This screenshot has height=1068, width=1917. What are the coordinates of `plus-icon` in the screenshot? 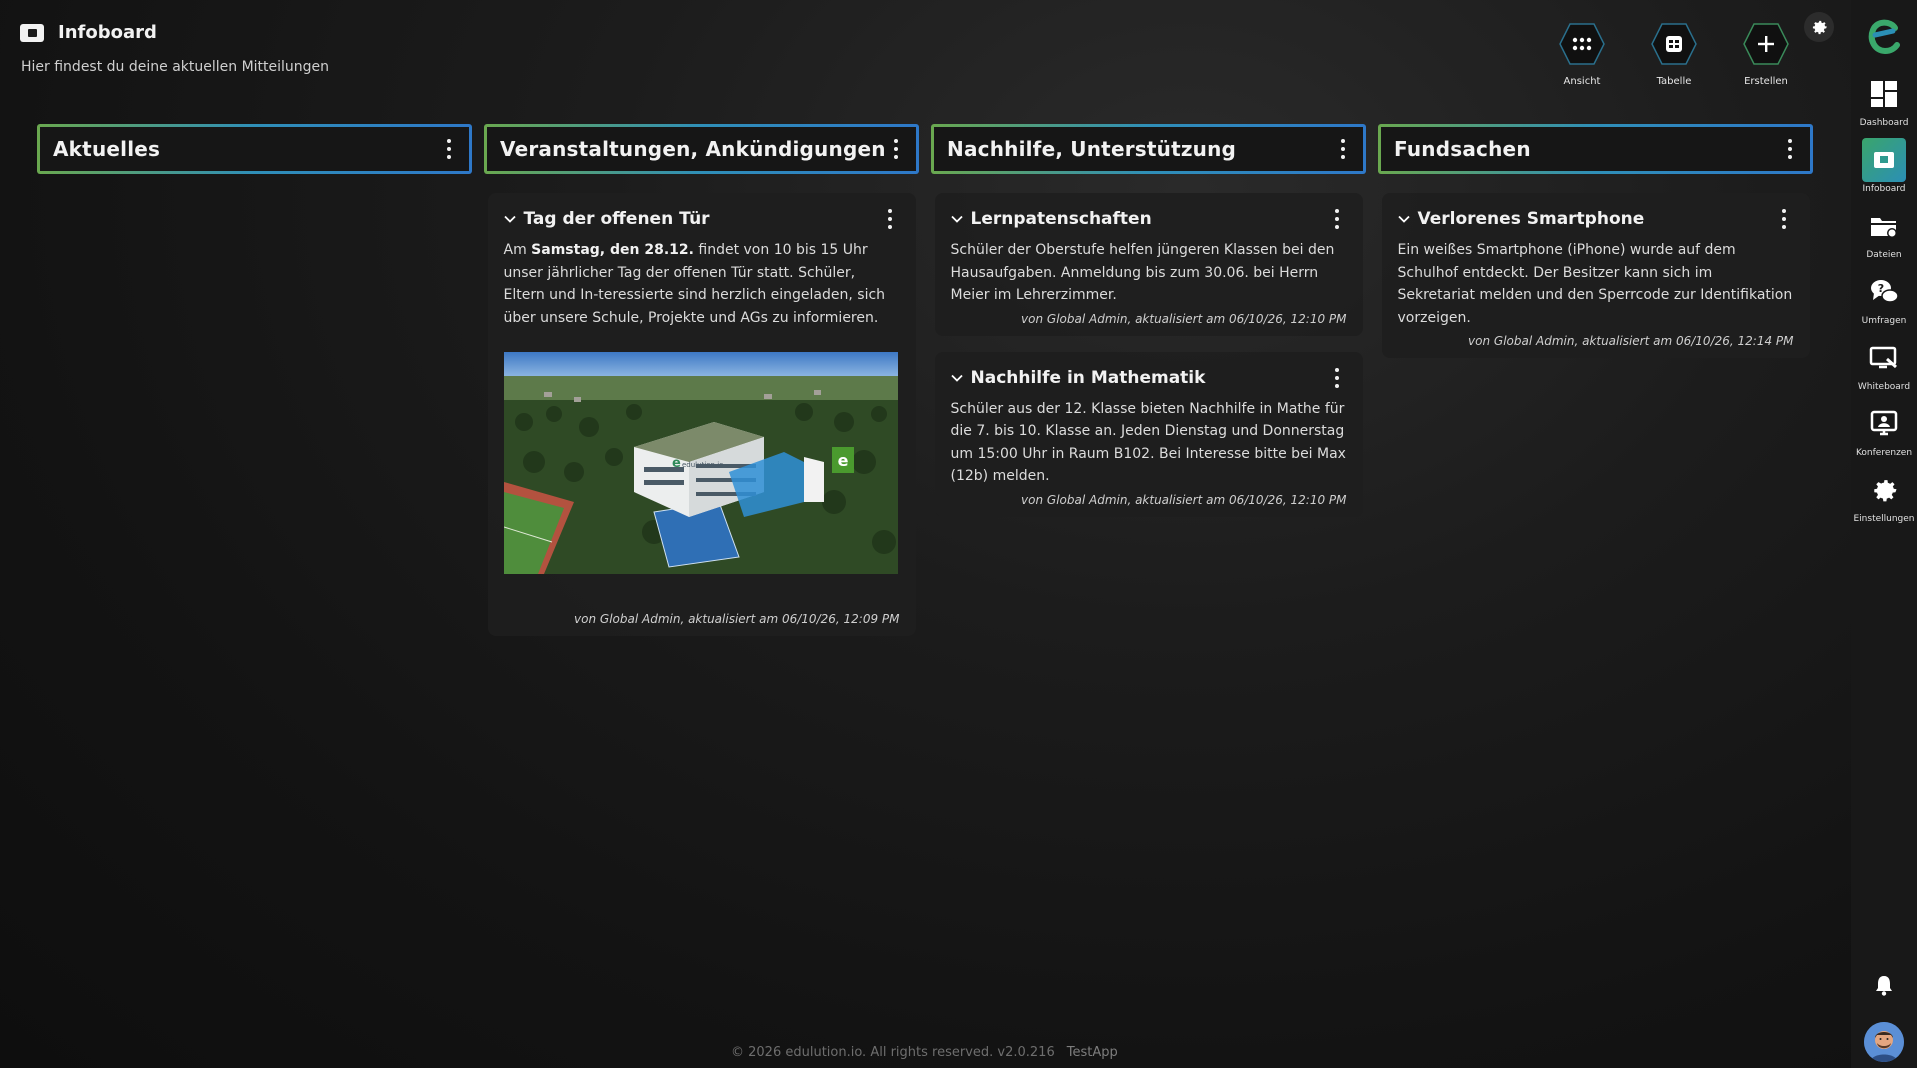 It's located at (1766, 44).